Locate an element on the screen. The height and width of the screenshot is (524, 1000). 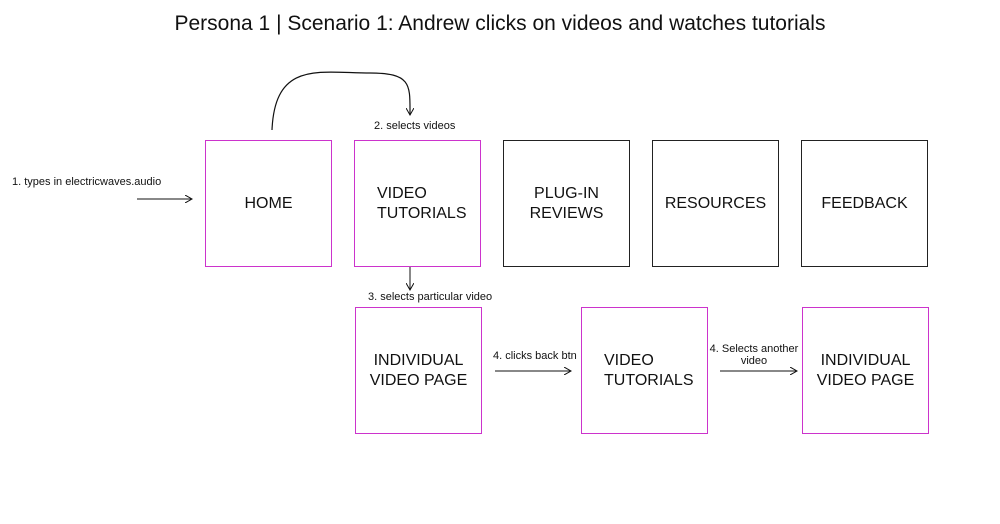
node-home-label: HOME is located at coordinates (268, 203).